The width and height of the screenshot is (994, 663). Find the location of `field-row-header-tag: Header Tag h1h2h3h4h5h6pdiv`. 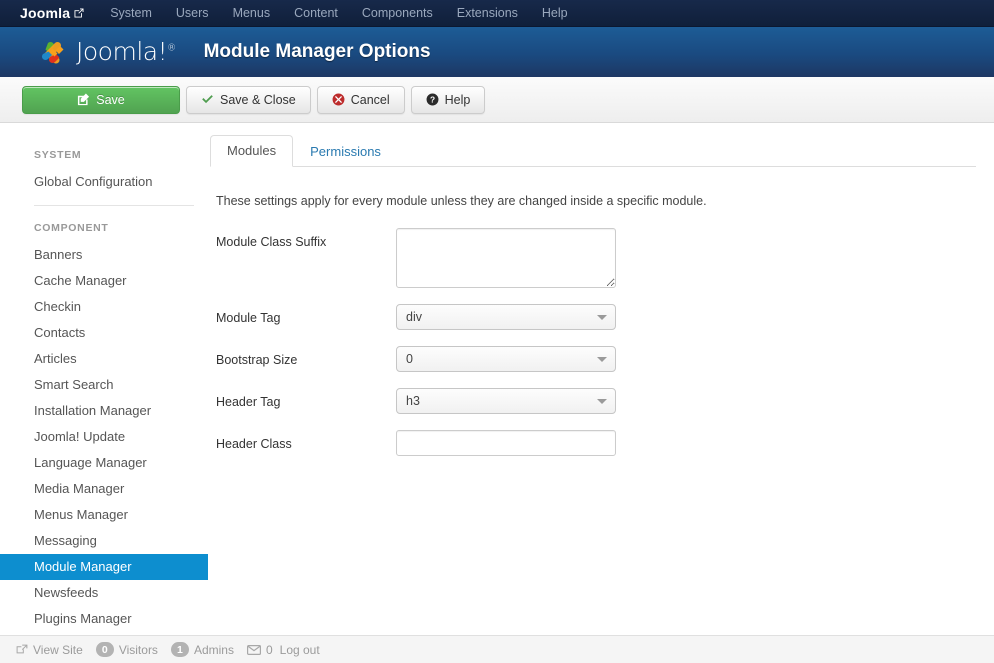

field-row-header-tag: Header Tag h1h2h3h4h5h6pdiv is located at coordinates (596, 401).